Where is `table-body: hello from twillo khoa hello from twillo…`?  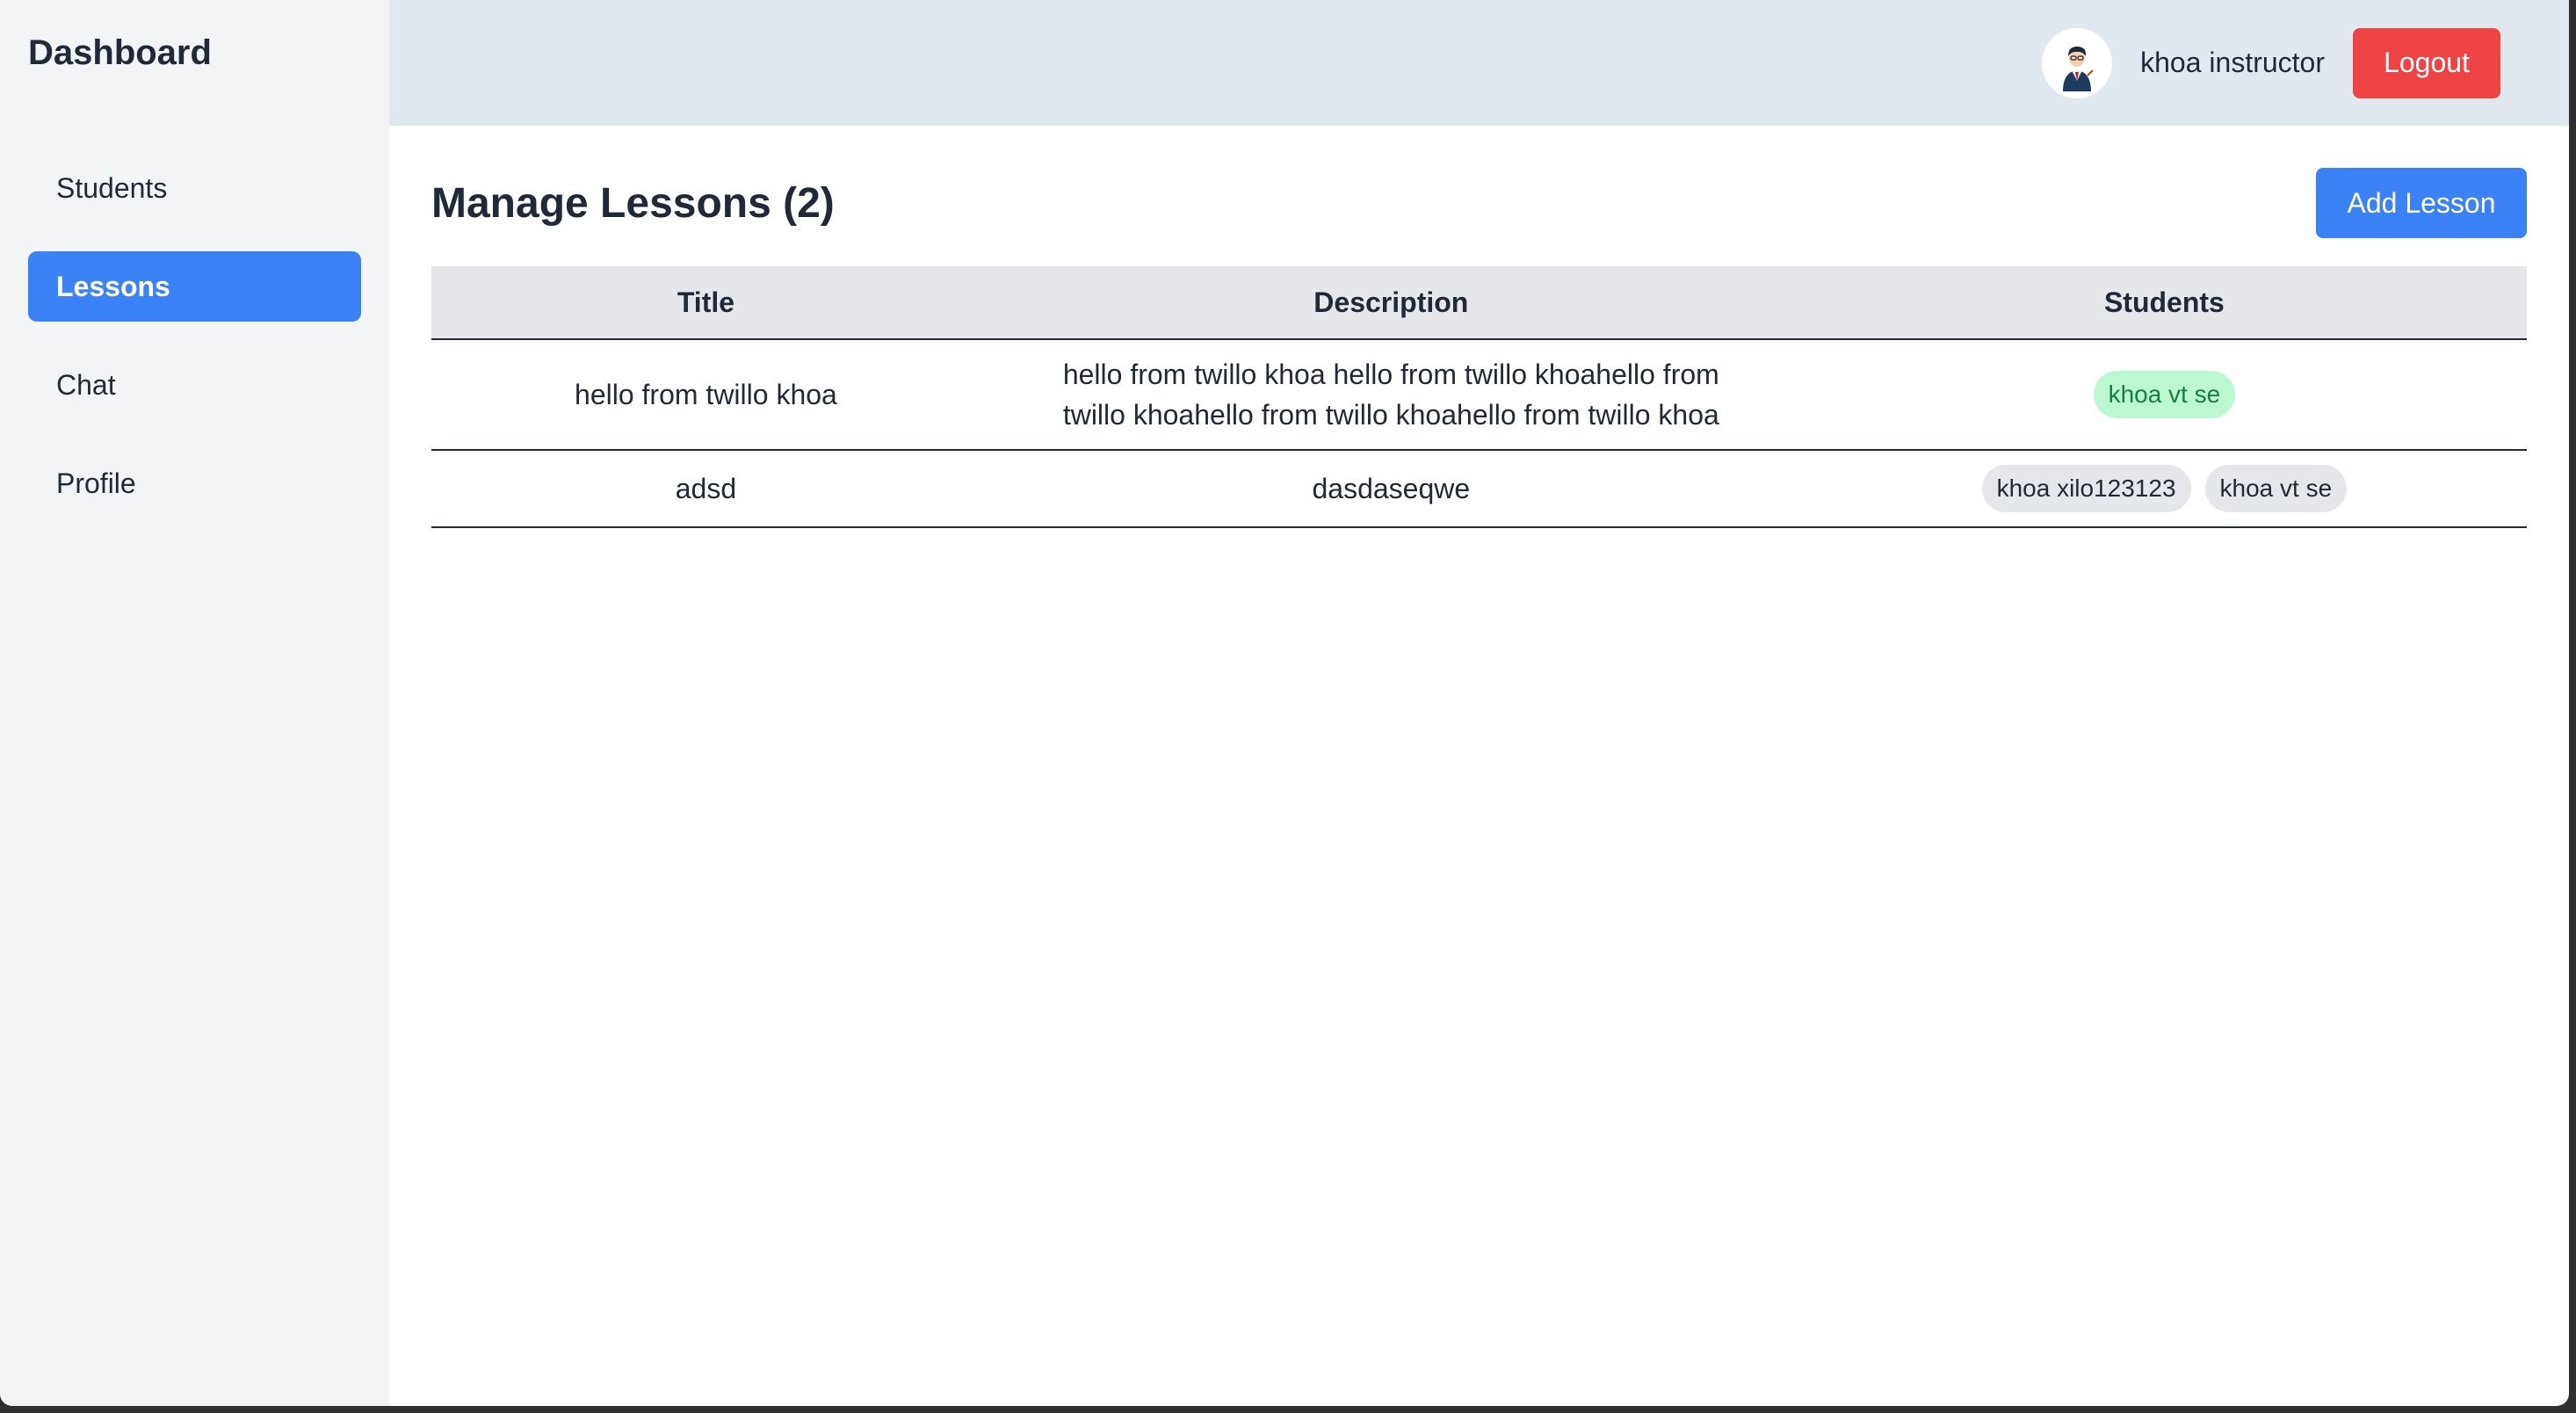 table-body: hello from twillo khoa hello from twillo… is located at coordinates (1479, 433).